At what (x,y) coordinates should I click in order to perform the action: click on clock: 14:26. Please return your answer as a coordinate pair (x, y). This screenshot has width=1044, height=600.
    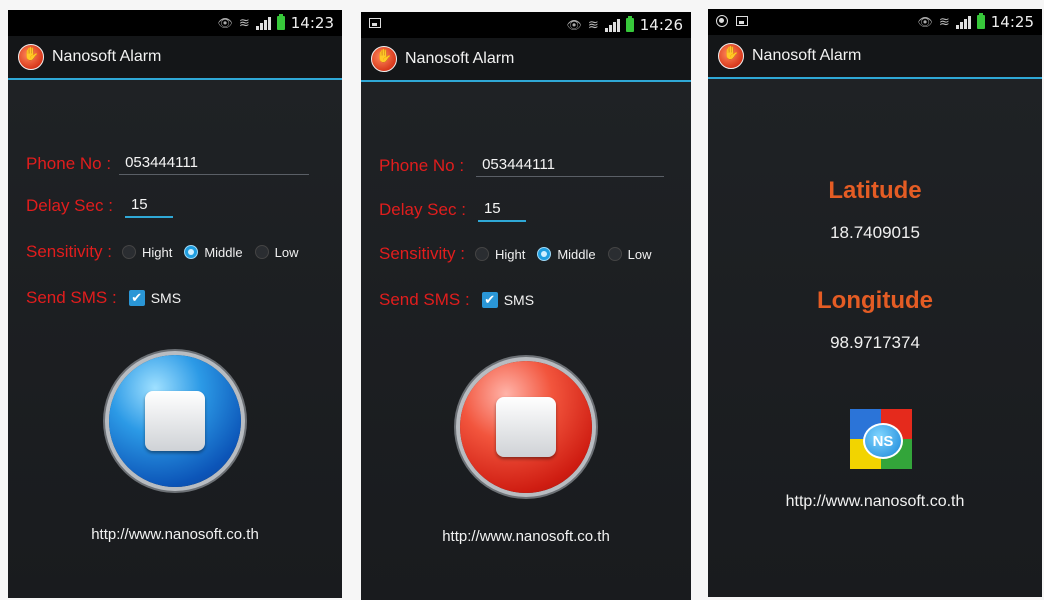
    Looking at the image, I should click on (661, 25).